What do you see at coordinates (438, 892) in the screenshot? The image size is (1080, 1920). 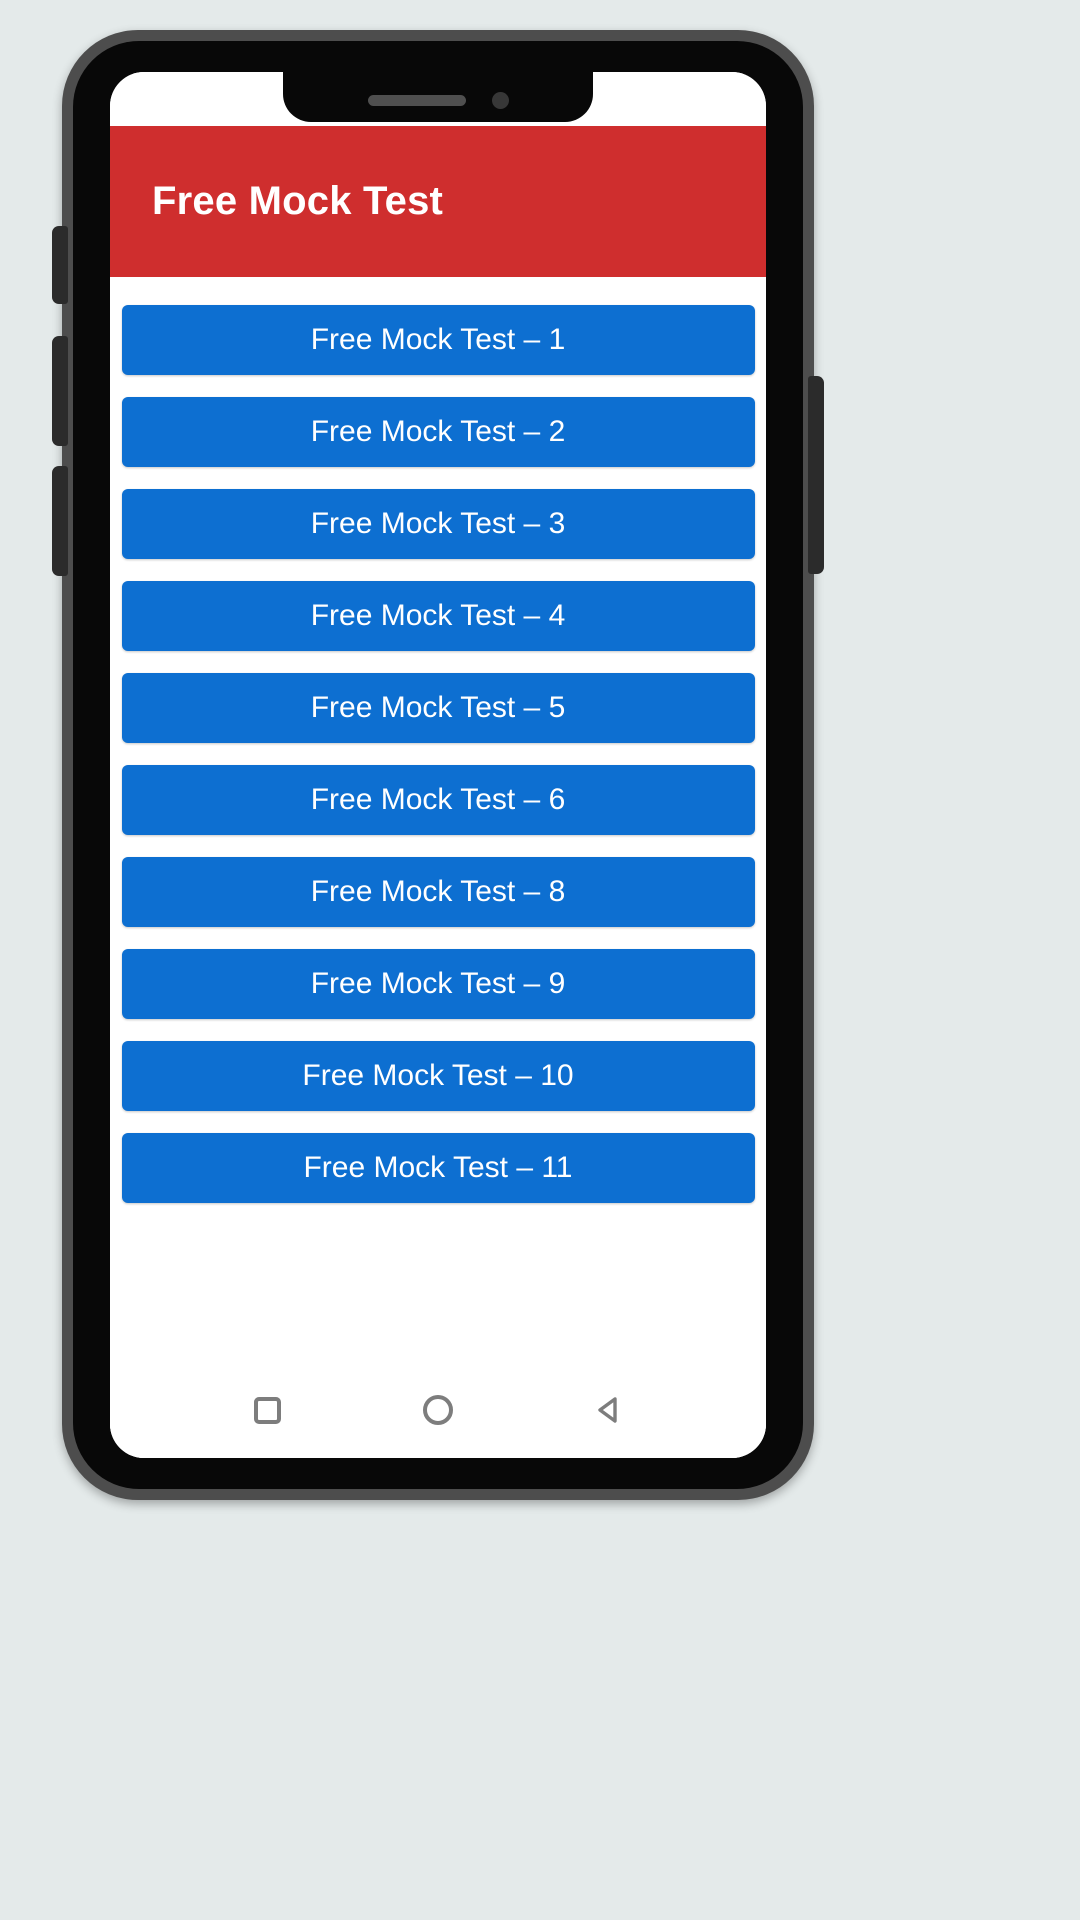 I see `mock-test-button-8: Free Mock Test – 8` at bounding box center [438, 892].